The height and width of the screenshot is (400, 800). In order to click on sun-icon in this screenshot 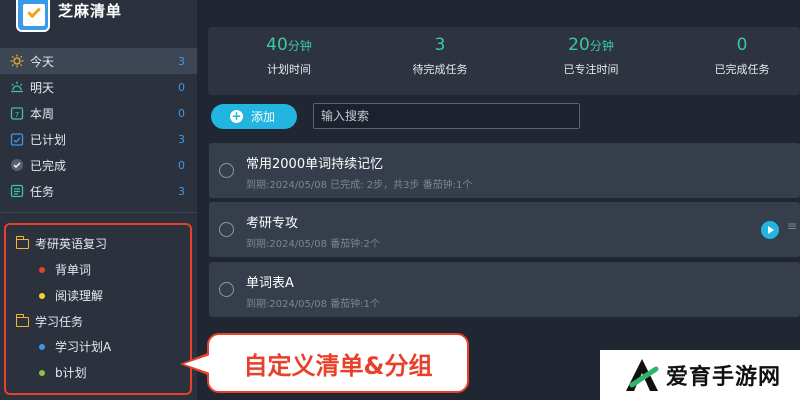, I will do `click(17, 61)`.